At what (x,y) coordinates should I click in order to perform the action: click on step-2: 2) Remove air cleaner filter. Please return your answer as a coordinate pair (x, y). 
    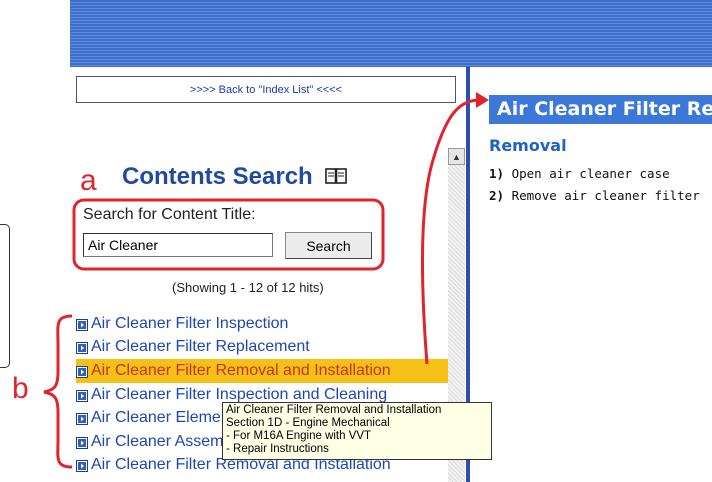
    Looking at the image, I should click on (594, 195).